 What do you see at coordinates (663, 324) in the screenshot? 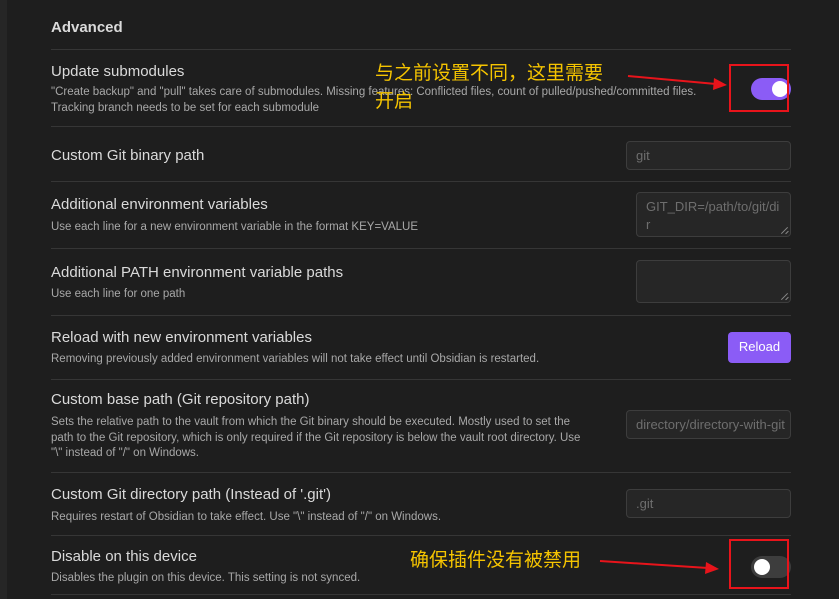
I see `annotation-arrows` at bounding box center [663, 324].